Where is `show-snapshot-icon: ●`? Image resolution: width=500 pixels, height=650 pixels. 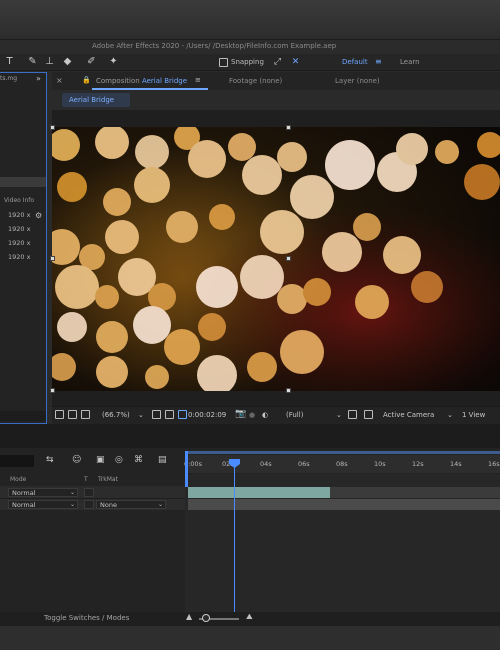 show-snapshot-icon: ● is located at coordinates (252, 415).